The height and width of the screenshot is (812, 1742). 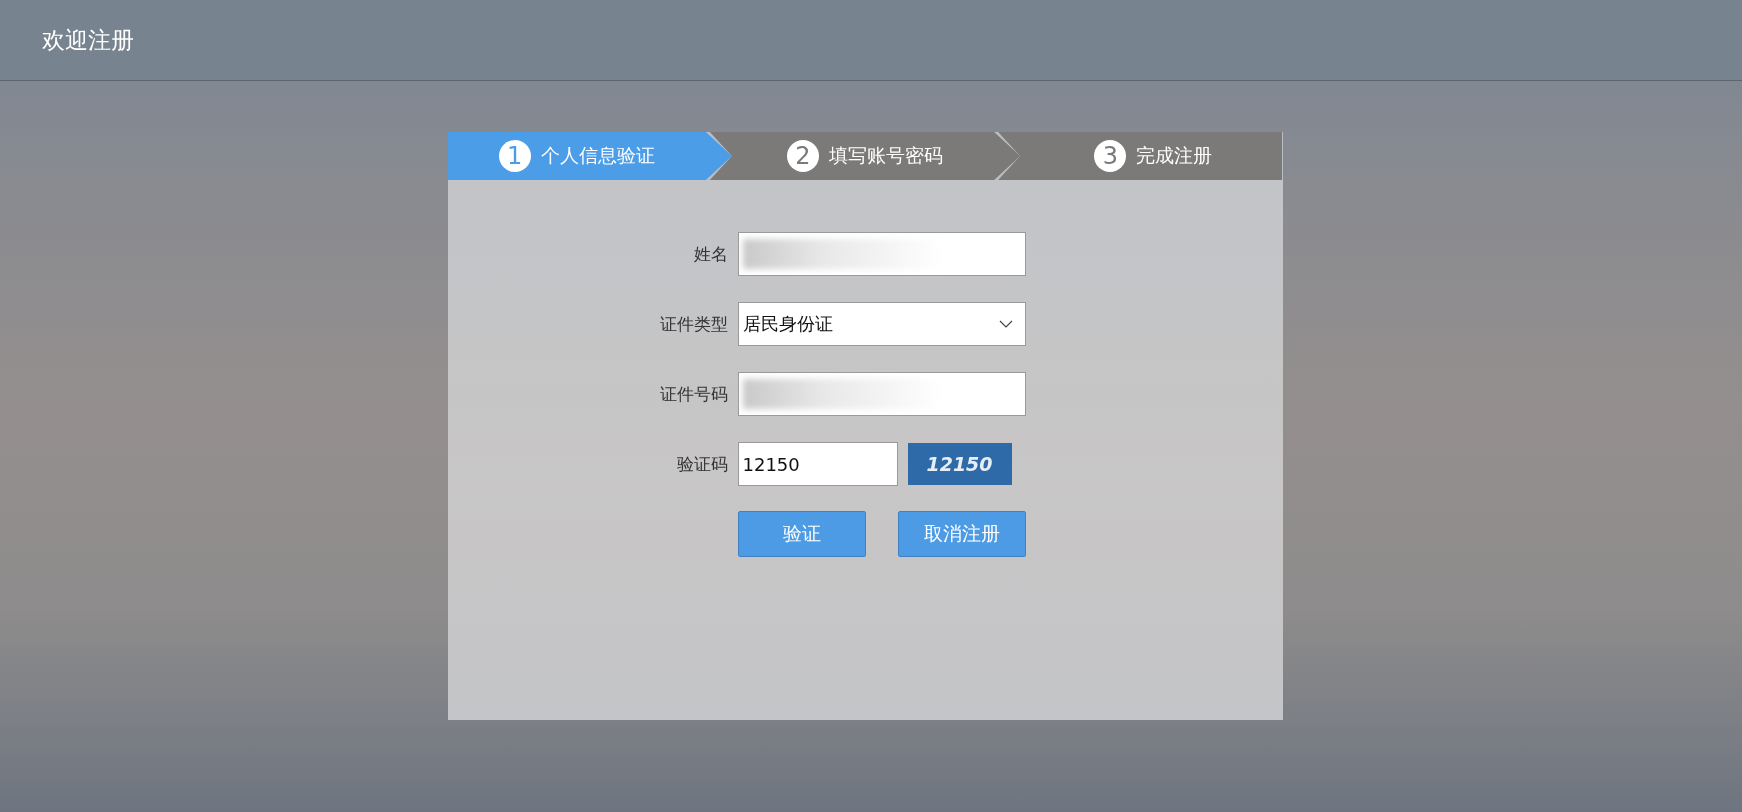 What do you see at coordinates (865, 156) in the screenshot?
I see `step-tab: 2 填写账号密码` at bounding box center [865, 156].